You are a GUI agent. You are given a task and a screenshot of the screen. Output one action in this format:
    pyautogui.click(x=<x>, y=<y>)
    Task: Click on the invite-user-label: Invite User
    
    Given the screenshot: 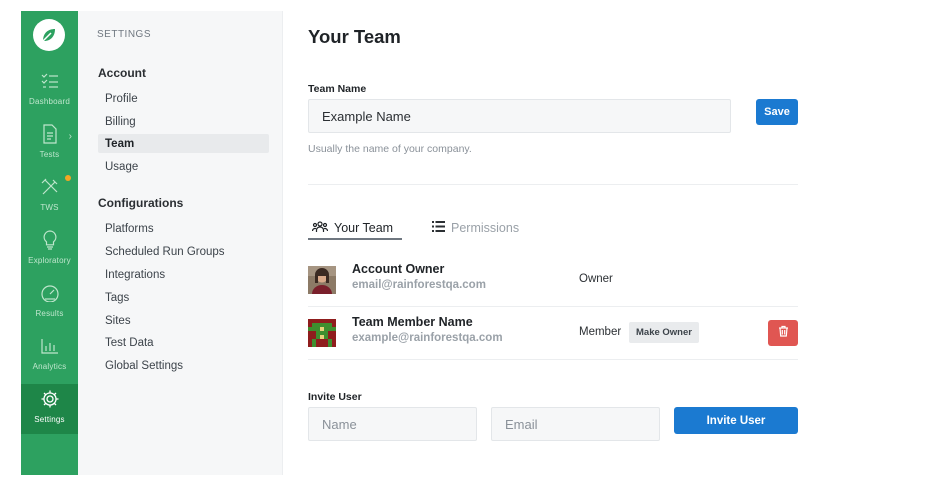 What is the action you would take?
    pyautogui.click(x=335, y=397)
    